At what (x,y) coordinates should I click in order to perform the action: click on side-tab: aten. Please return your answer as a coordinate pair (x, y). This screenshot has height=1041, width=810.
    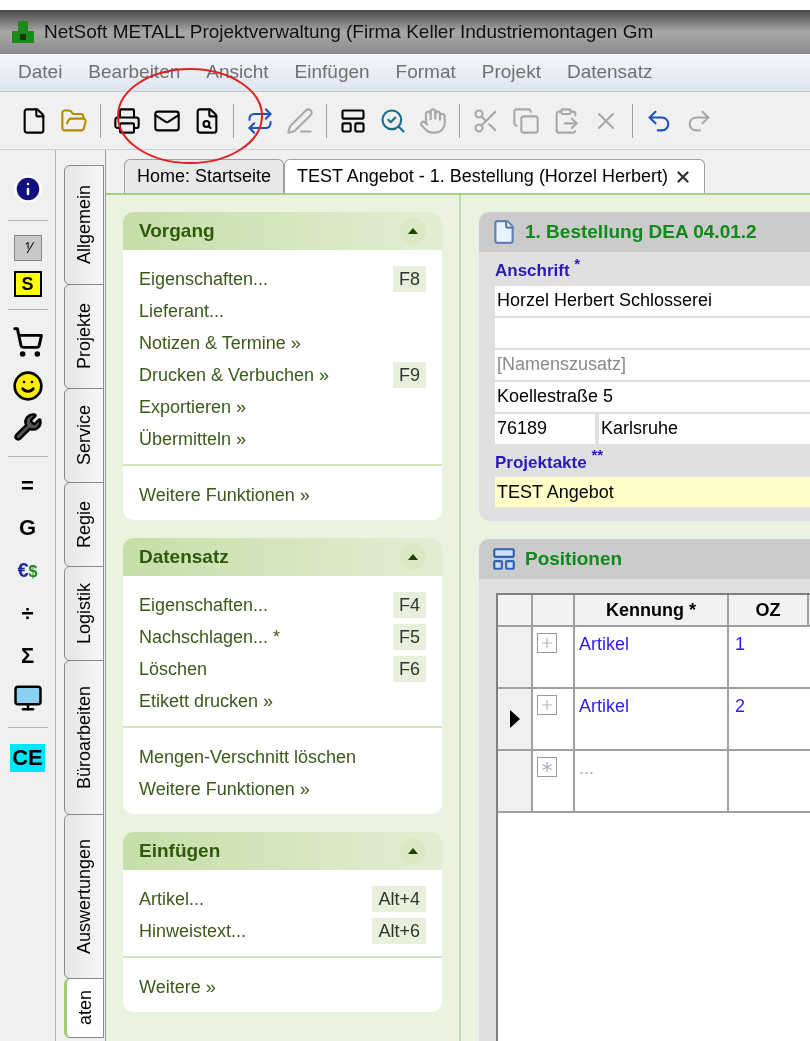
    Looking at the image, I should click on (84, 1008).